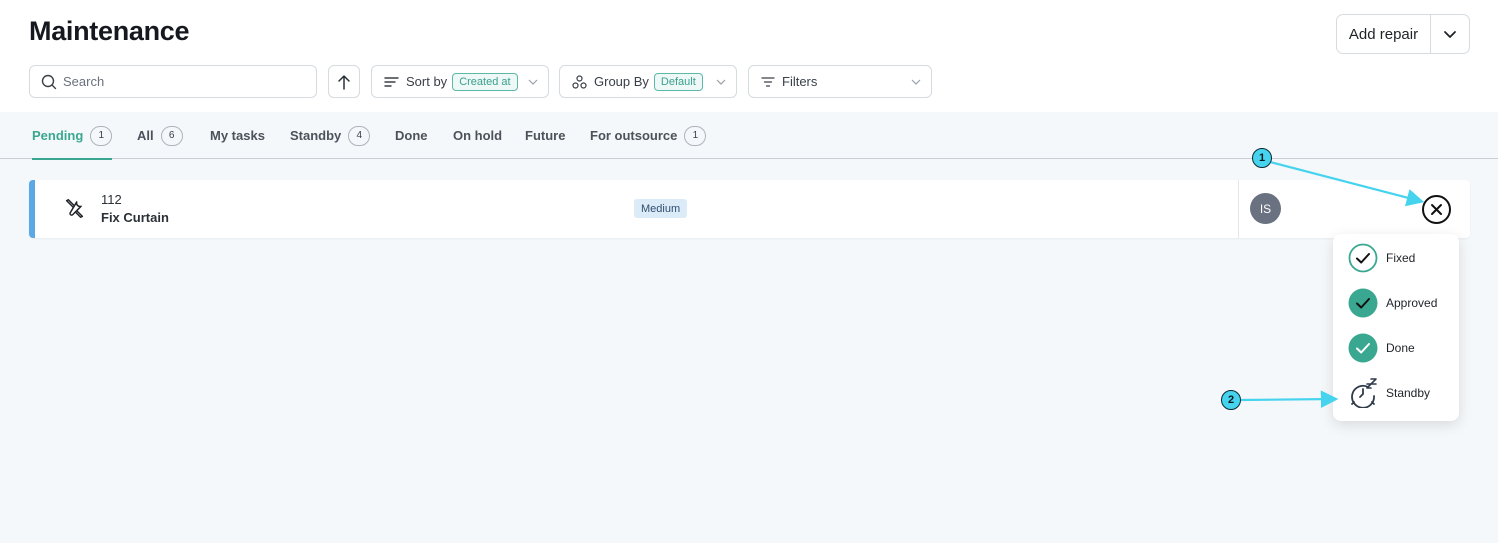  Describe the element at coordinates (678, 81) in the screenshot. I see `group-by-value: Default` at that location.